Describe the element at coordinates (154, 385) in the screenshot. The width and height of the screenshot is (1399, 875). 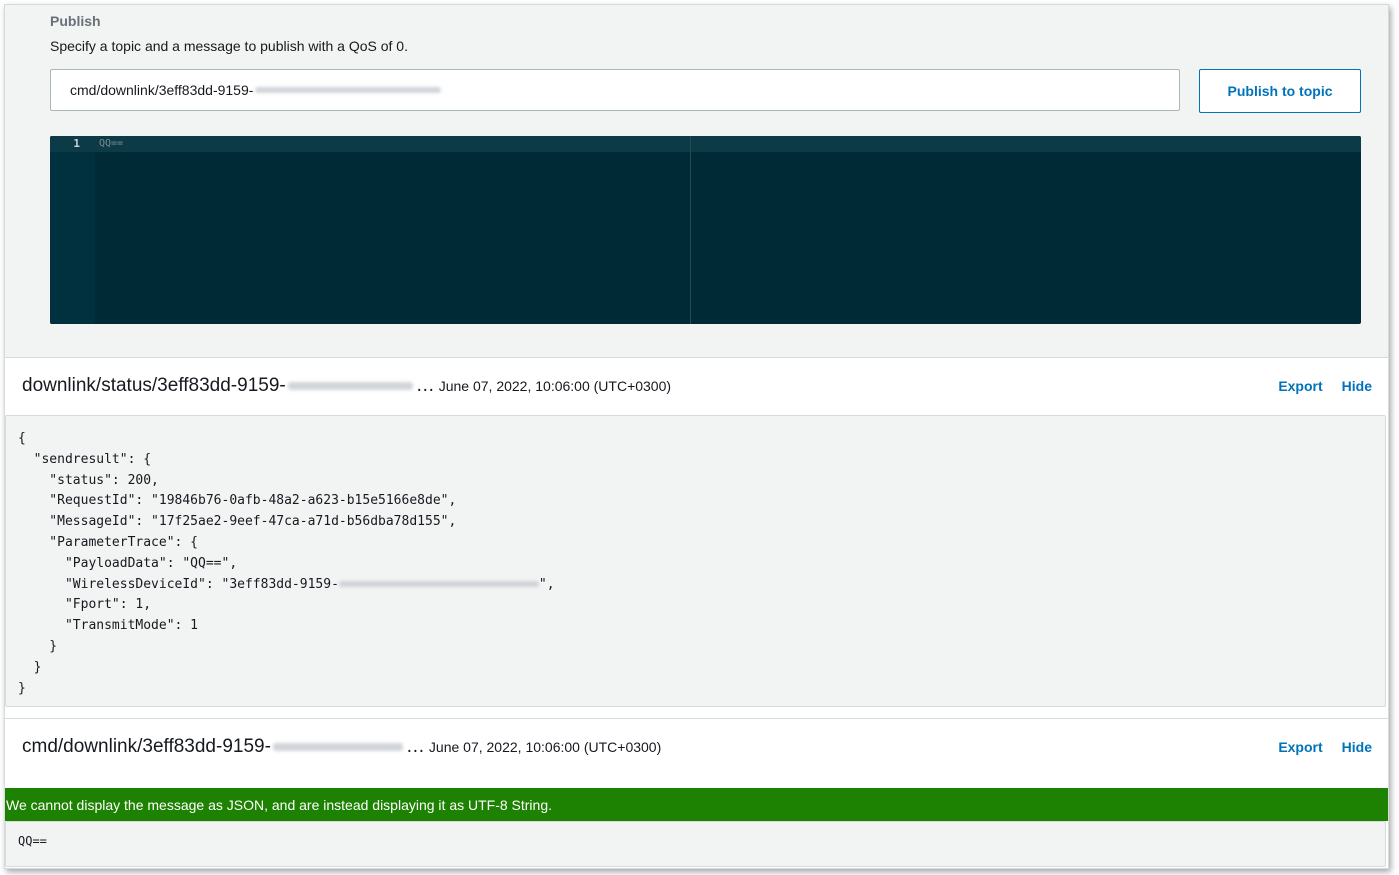
I see `message-topic: downlink/status/3eff83dd-9159-` at that location.